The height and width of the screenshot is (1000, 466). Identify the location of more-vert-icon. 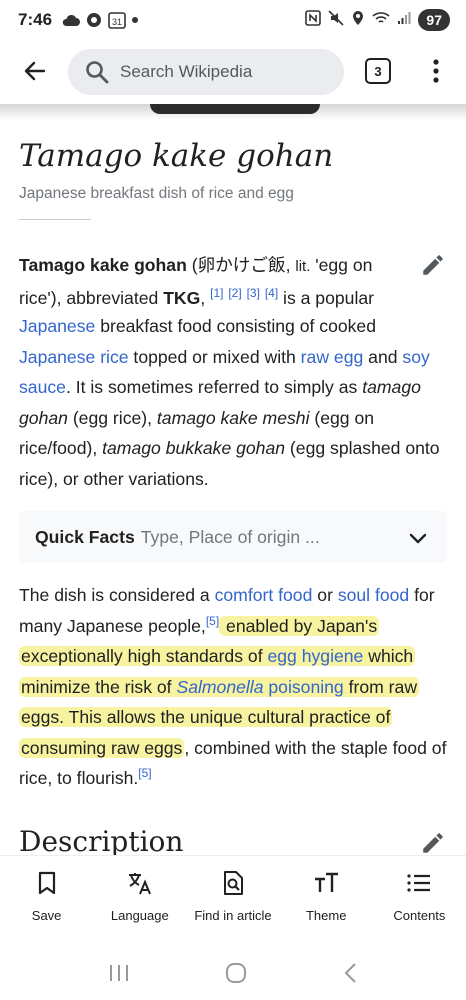
(436, 71).